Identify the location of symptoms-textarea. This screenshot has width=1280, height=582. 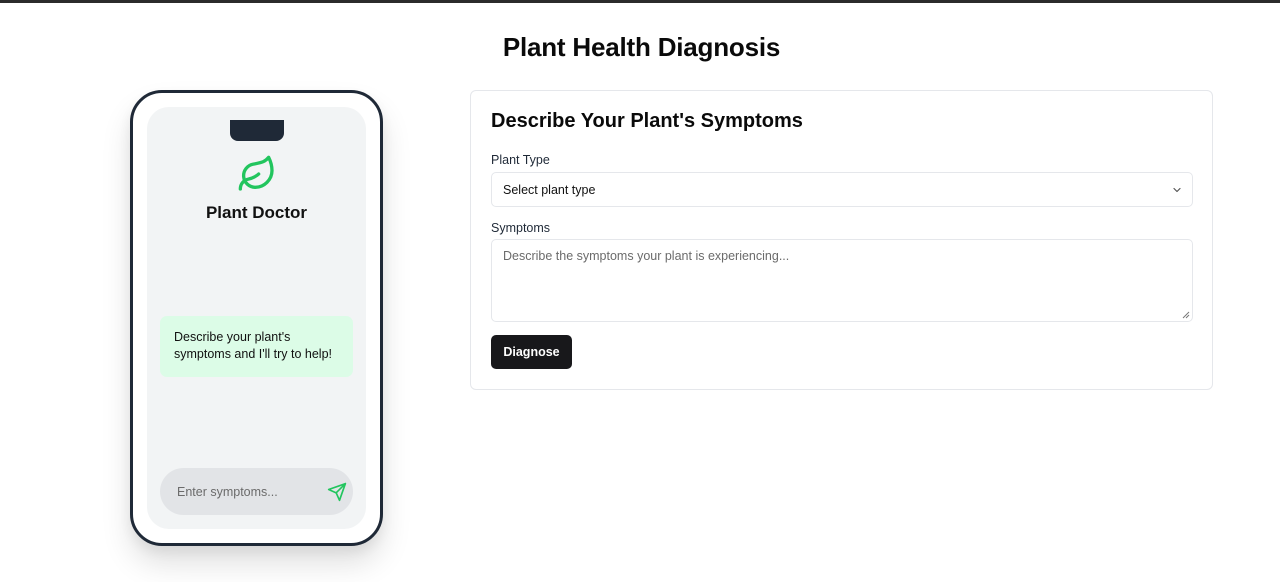
(842, 280).